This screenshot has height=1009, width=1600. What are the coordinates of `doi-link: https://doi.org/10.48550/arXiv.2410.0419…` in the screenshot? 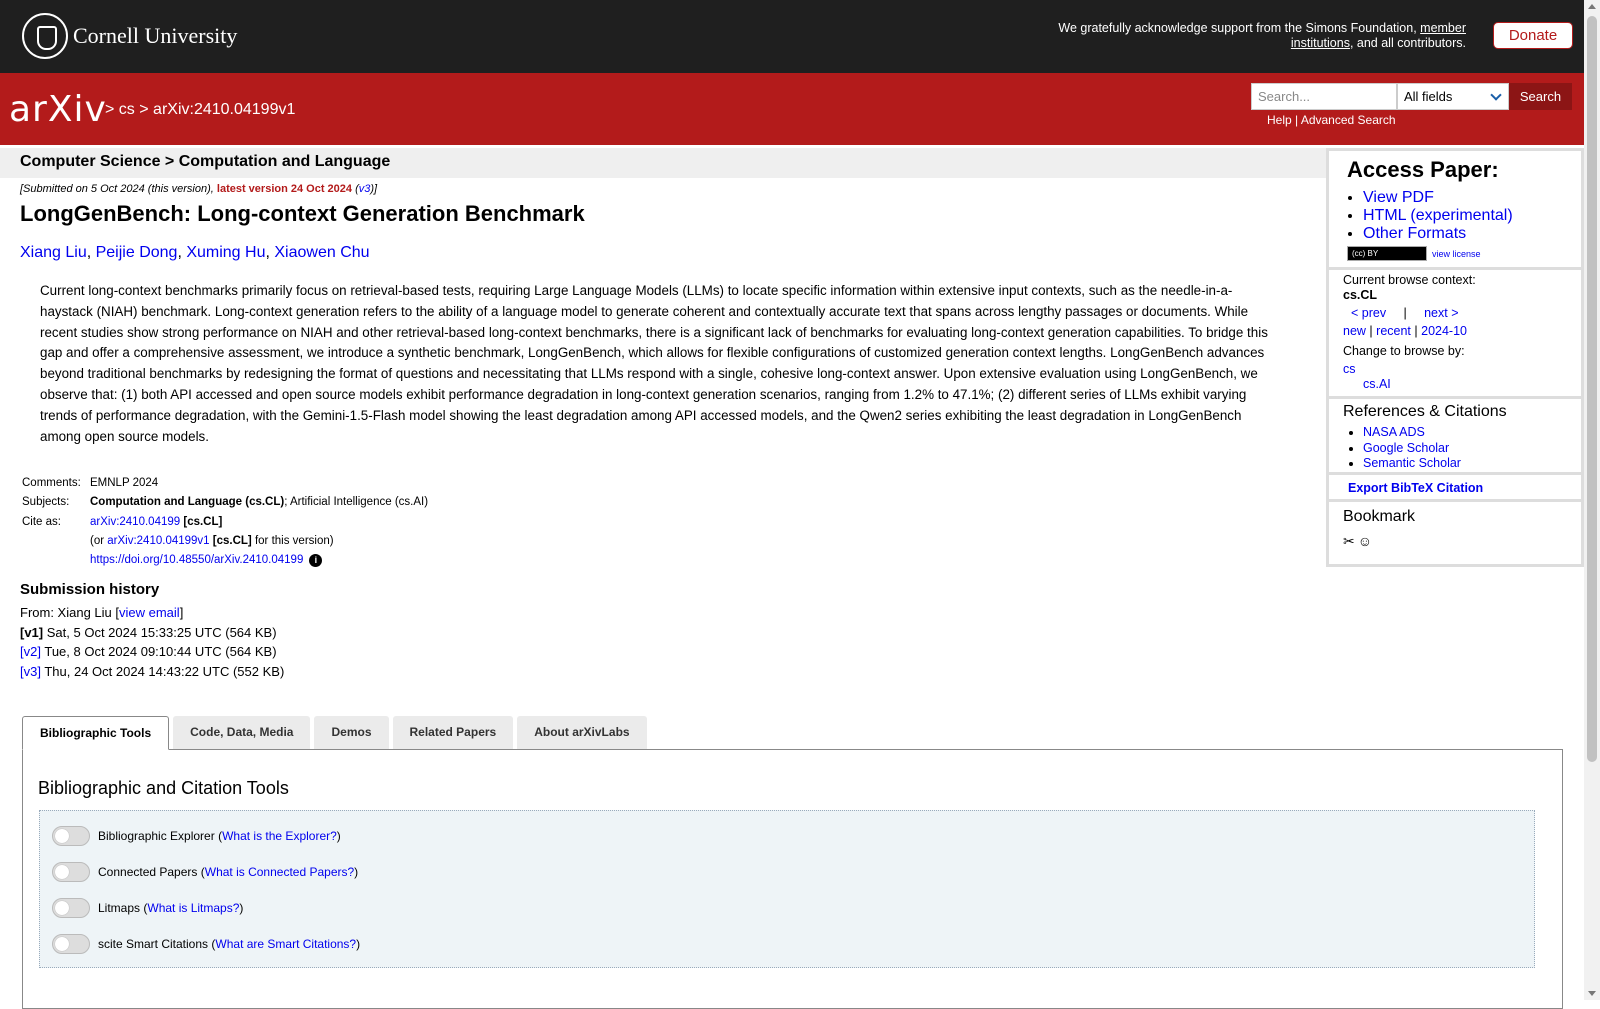 It's located at (196, 560).